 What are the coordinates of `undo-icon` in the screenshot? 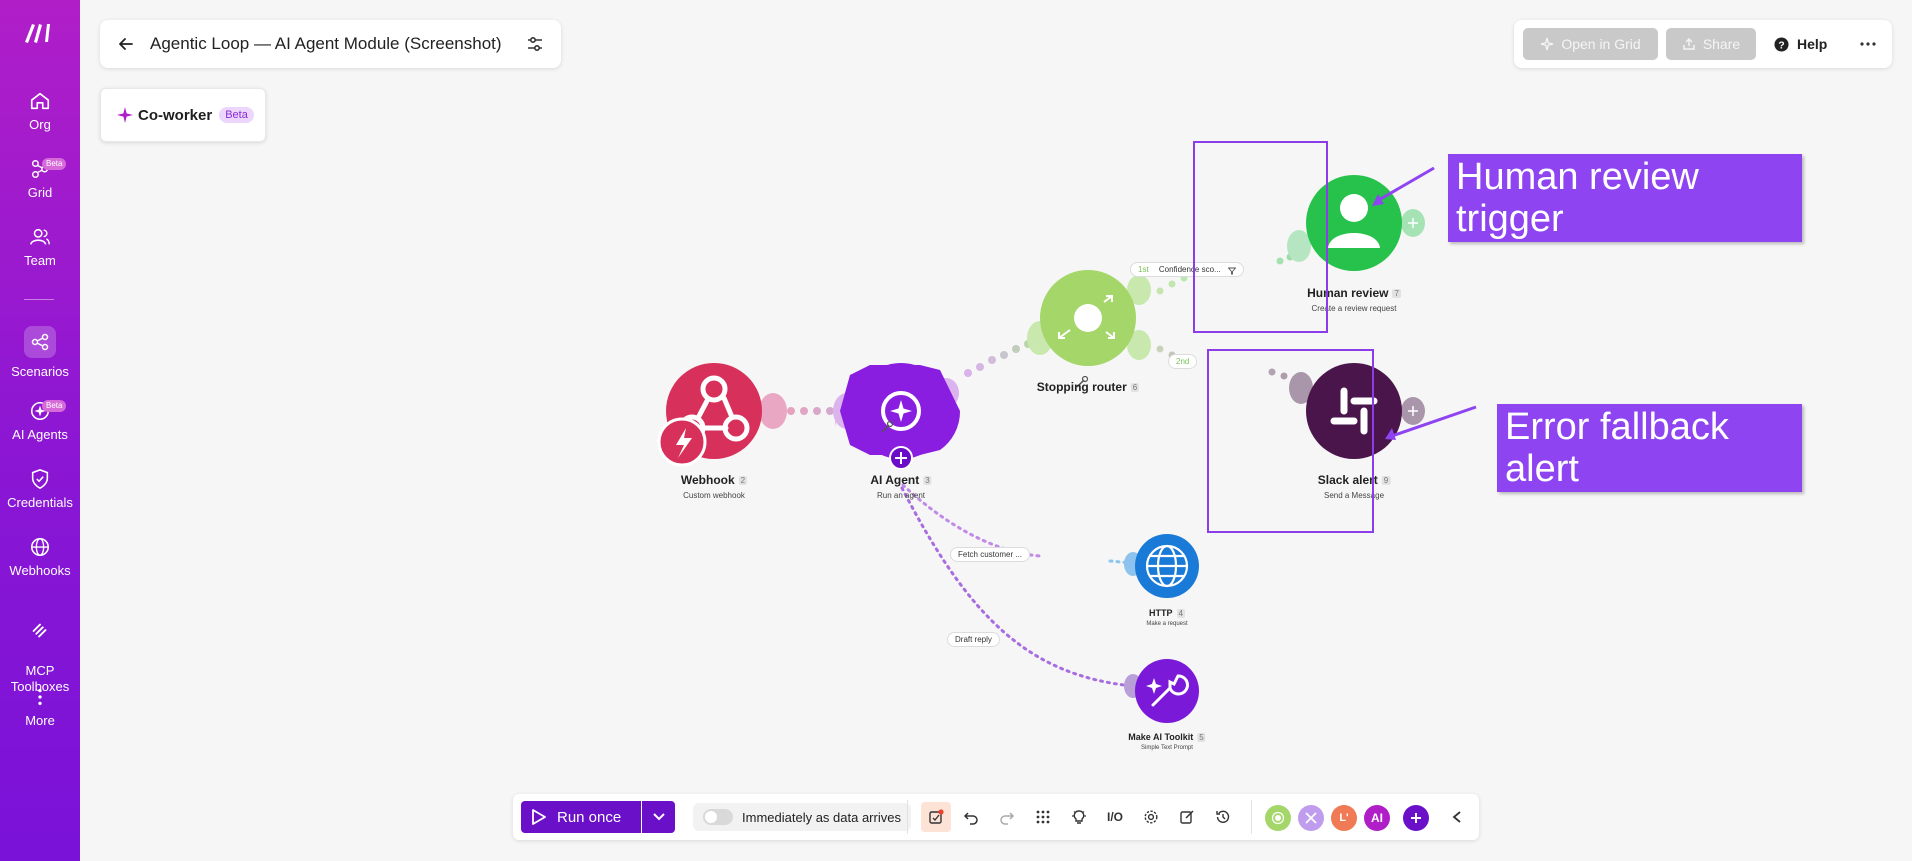 It's located at (970, 818).